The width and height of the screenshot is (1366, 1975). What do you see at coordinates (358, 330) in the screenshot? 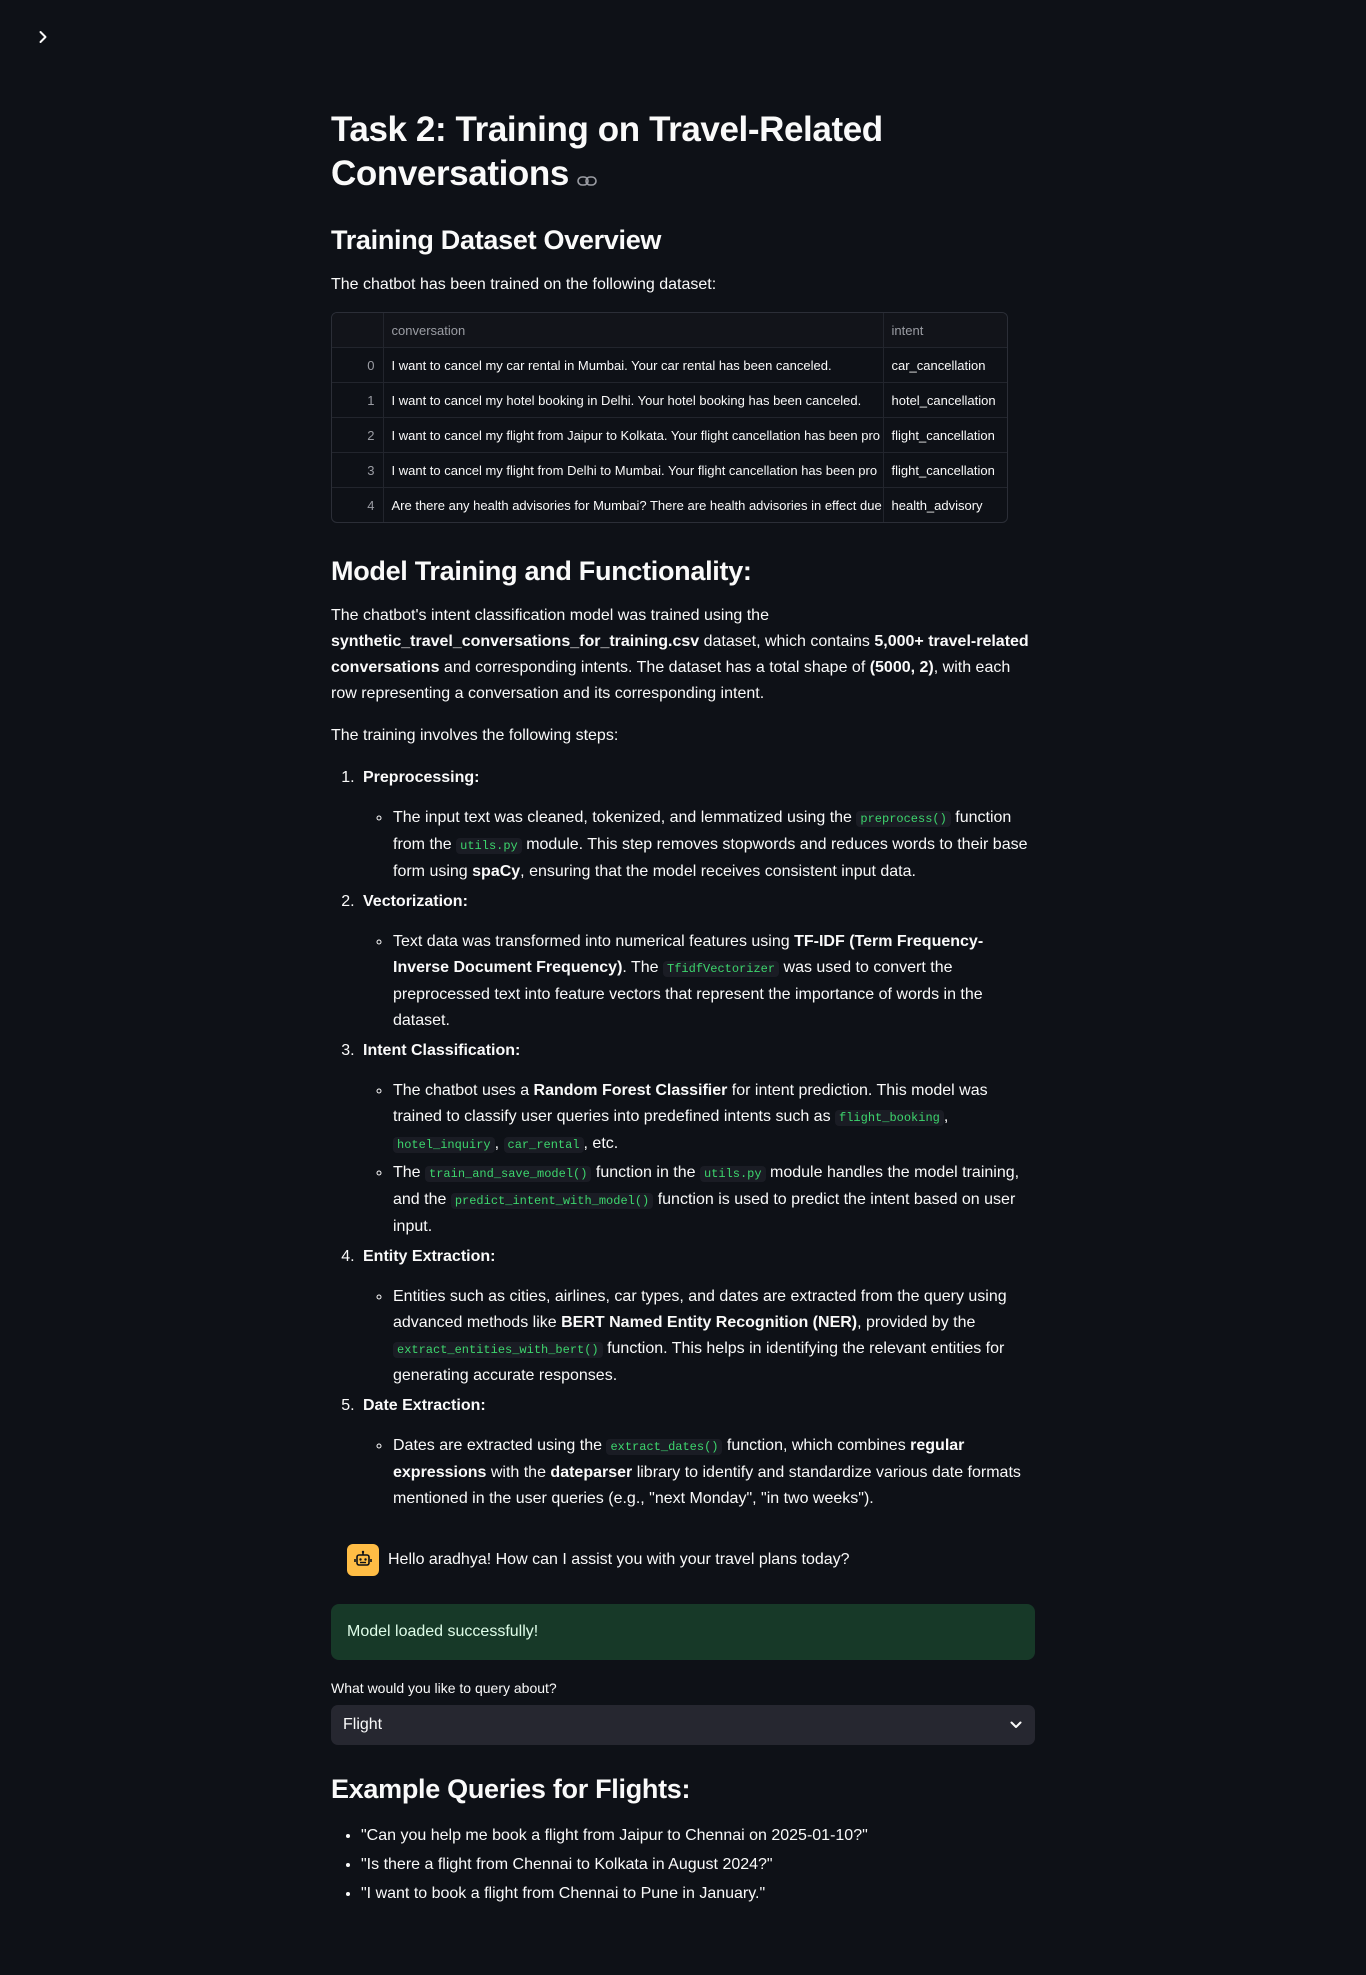
I see `column-header-index` at bounding box center [358, 330].